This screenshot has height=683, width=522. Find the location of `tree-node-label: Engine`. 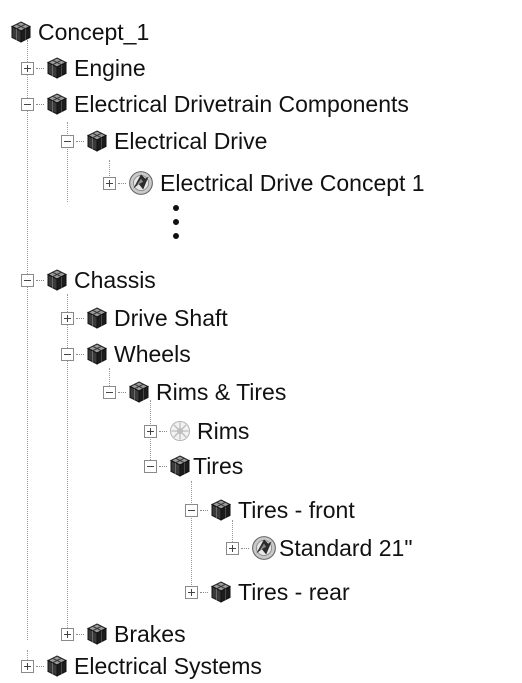

tree-node-label: Engine is located at coordinates (110, 68).